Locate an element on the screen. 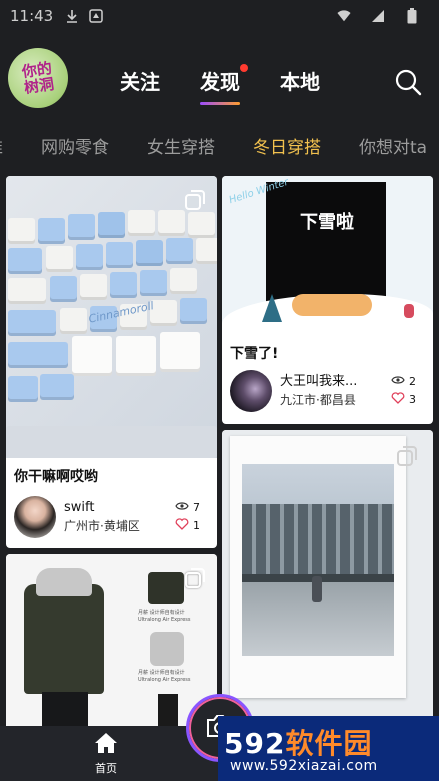 Image resolution: width=439 pixels, height=781 pixels. tab-follow: 关注 is located at coordinates (140, 80).